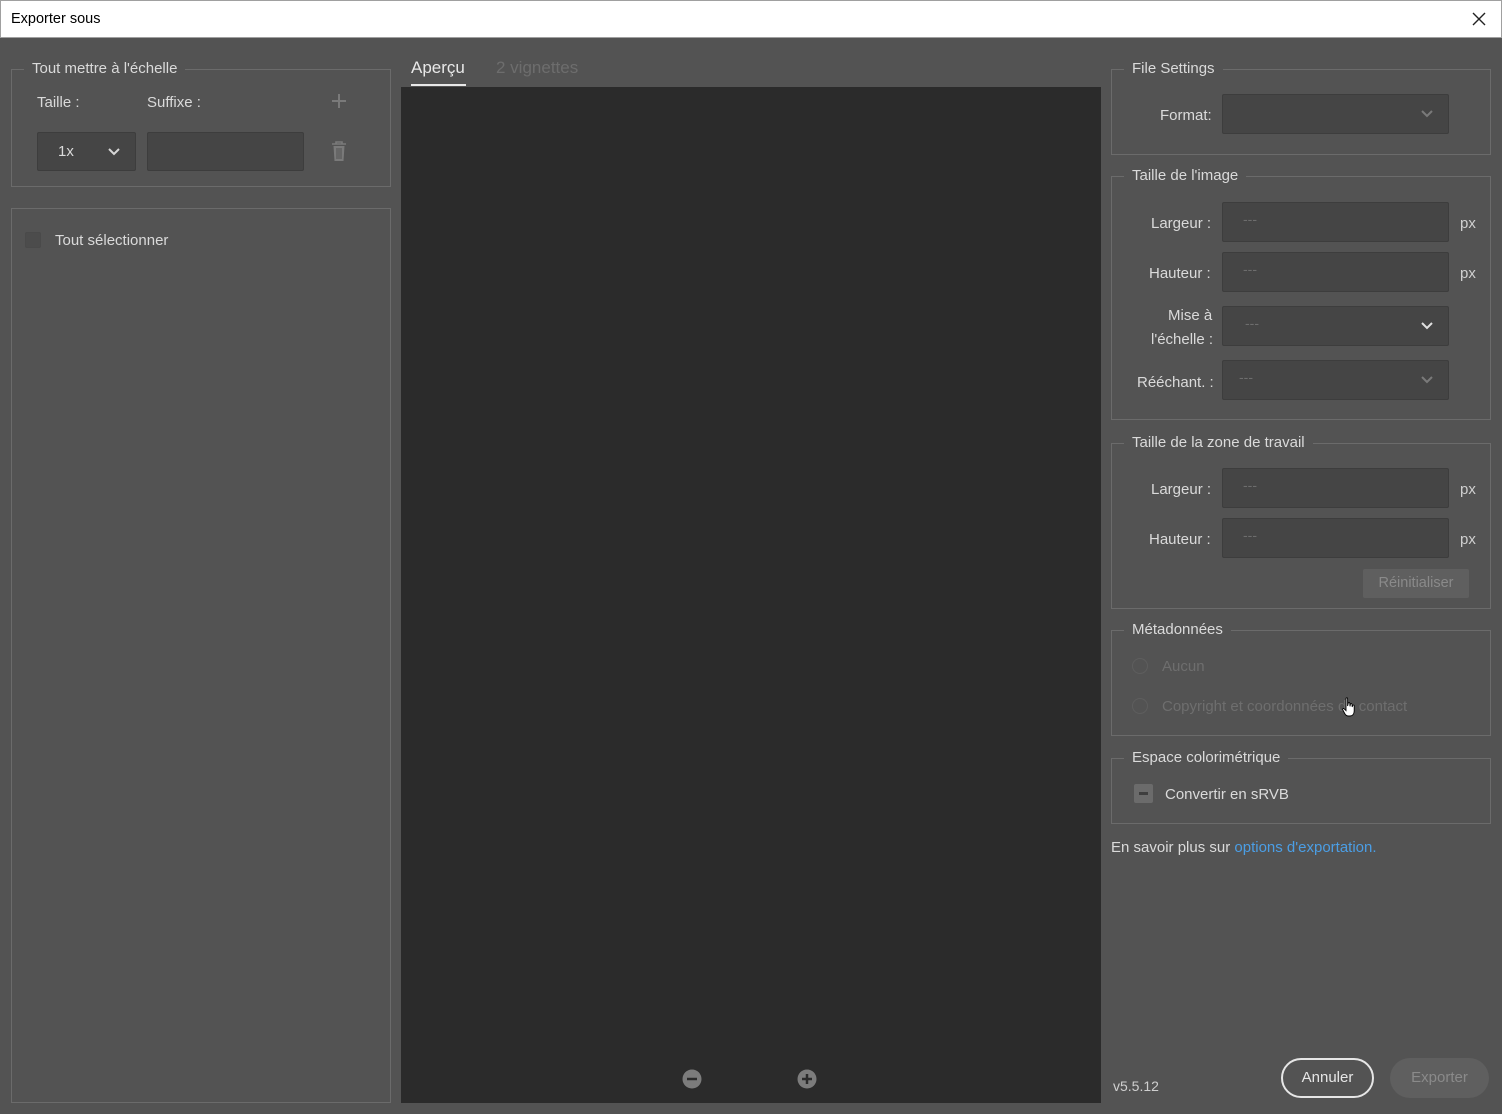 This screenshot has width=1502, height=1114. Describe the element at coordinates (1175, 382) in the screenshot. I see `resample-label: Rééchant. :` at that location.